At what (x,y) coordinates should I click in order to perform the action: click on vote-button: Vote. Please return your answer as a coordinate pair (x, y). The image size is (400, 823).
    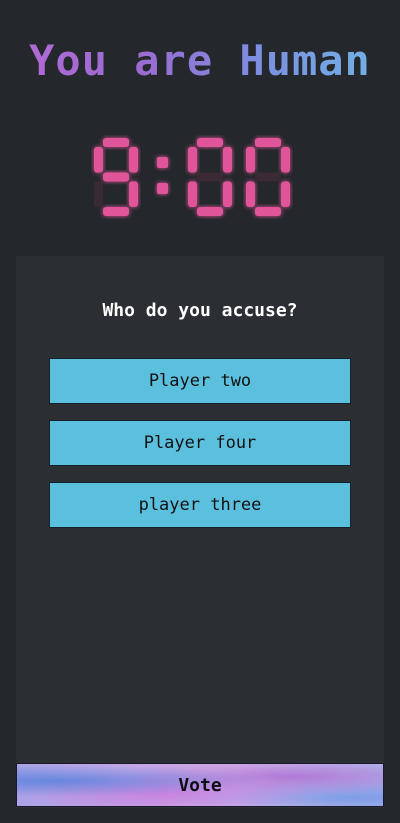
    Looking at the image, I should click on (200, 785).